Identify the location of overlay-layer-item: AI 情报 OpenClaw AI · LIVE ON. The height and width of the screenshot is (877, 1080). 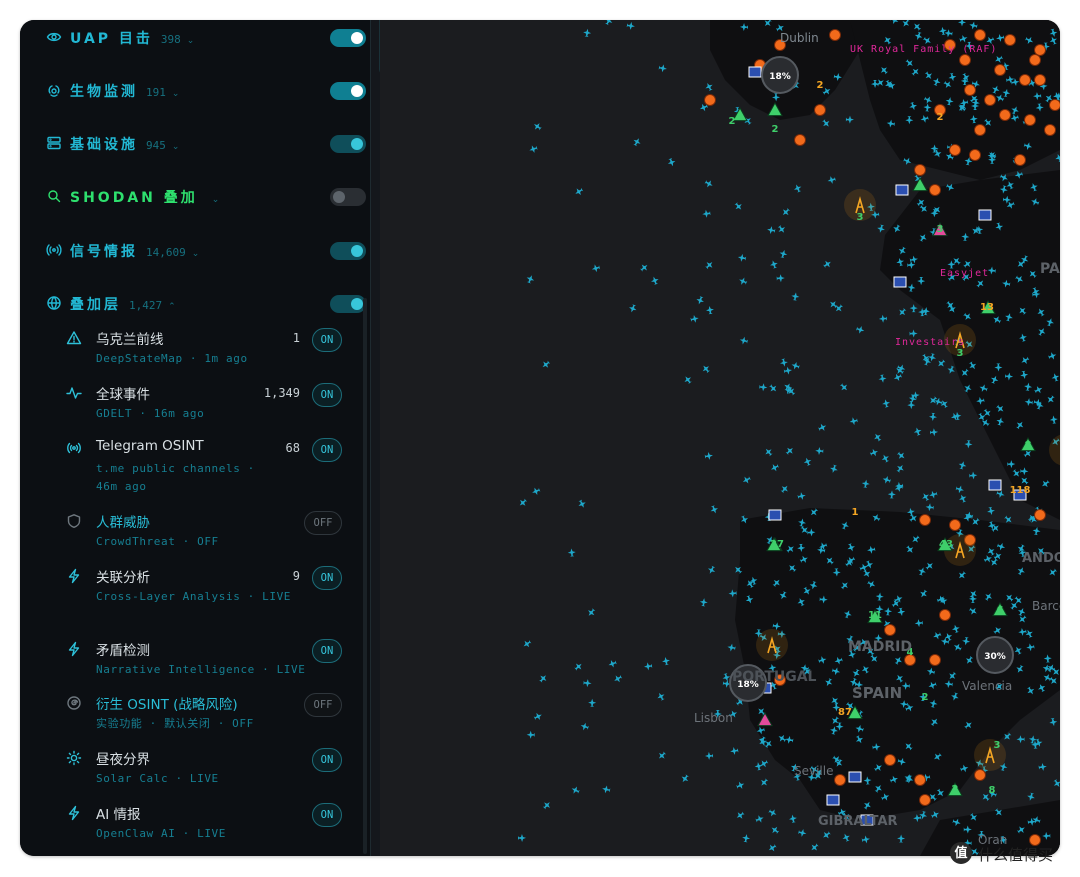
(204, 827).